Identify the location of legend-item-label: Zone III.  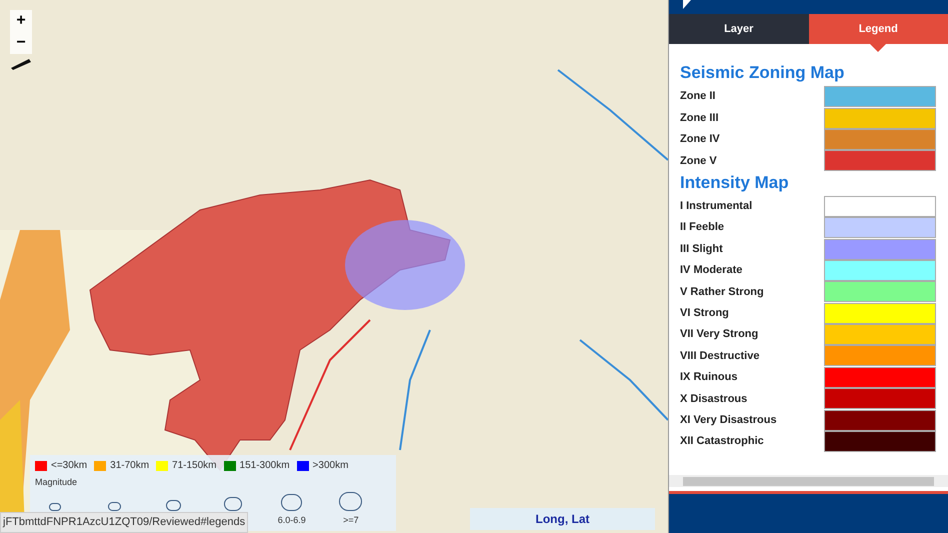
(699, 118).